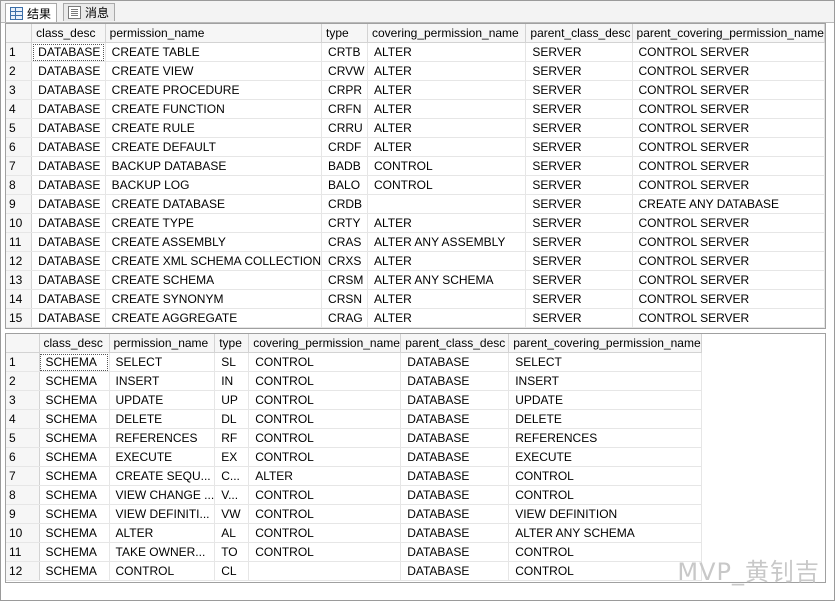  I want to click on table-row: 1 SCHEMA SELECT SL CONTROL DATABASE SELECT, so click(354, 362).